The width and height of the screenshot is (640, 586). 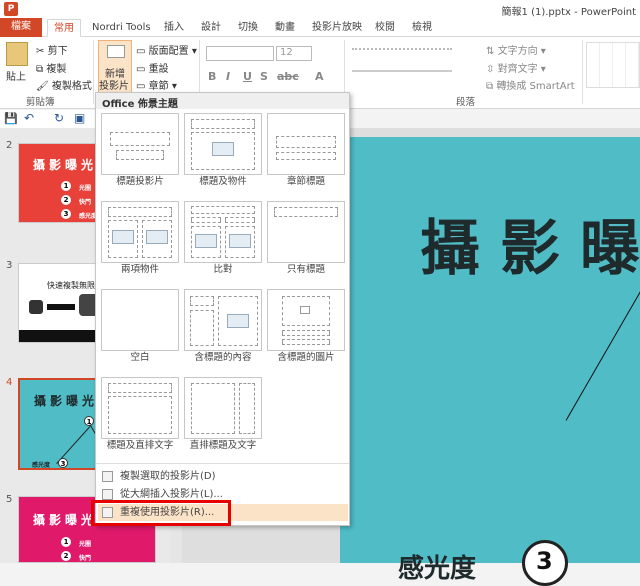 What do you see at coordinates (544, 561) in the screenshot?
I see `circle-number: 3` at bounding box center [544, 561].